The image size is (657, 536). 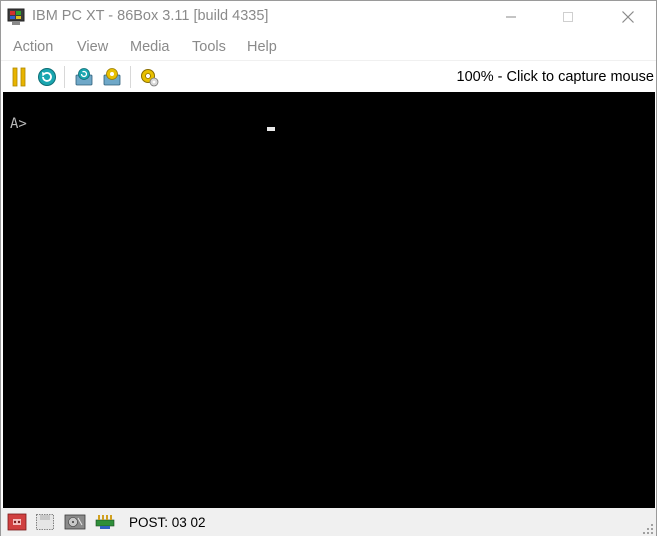 I want to click on network-icon, so click(x=105, y=522).